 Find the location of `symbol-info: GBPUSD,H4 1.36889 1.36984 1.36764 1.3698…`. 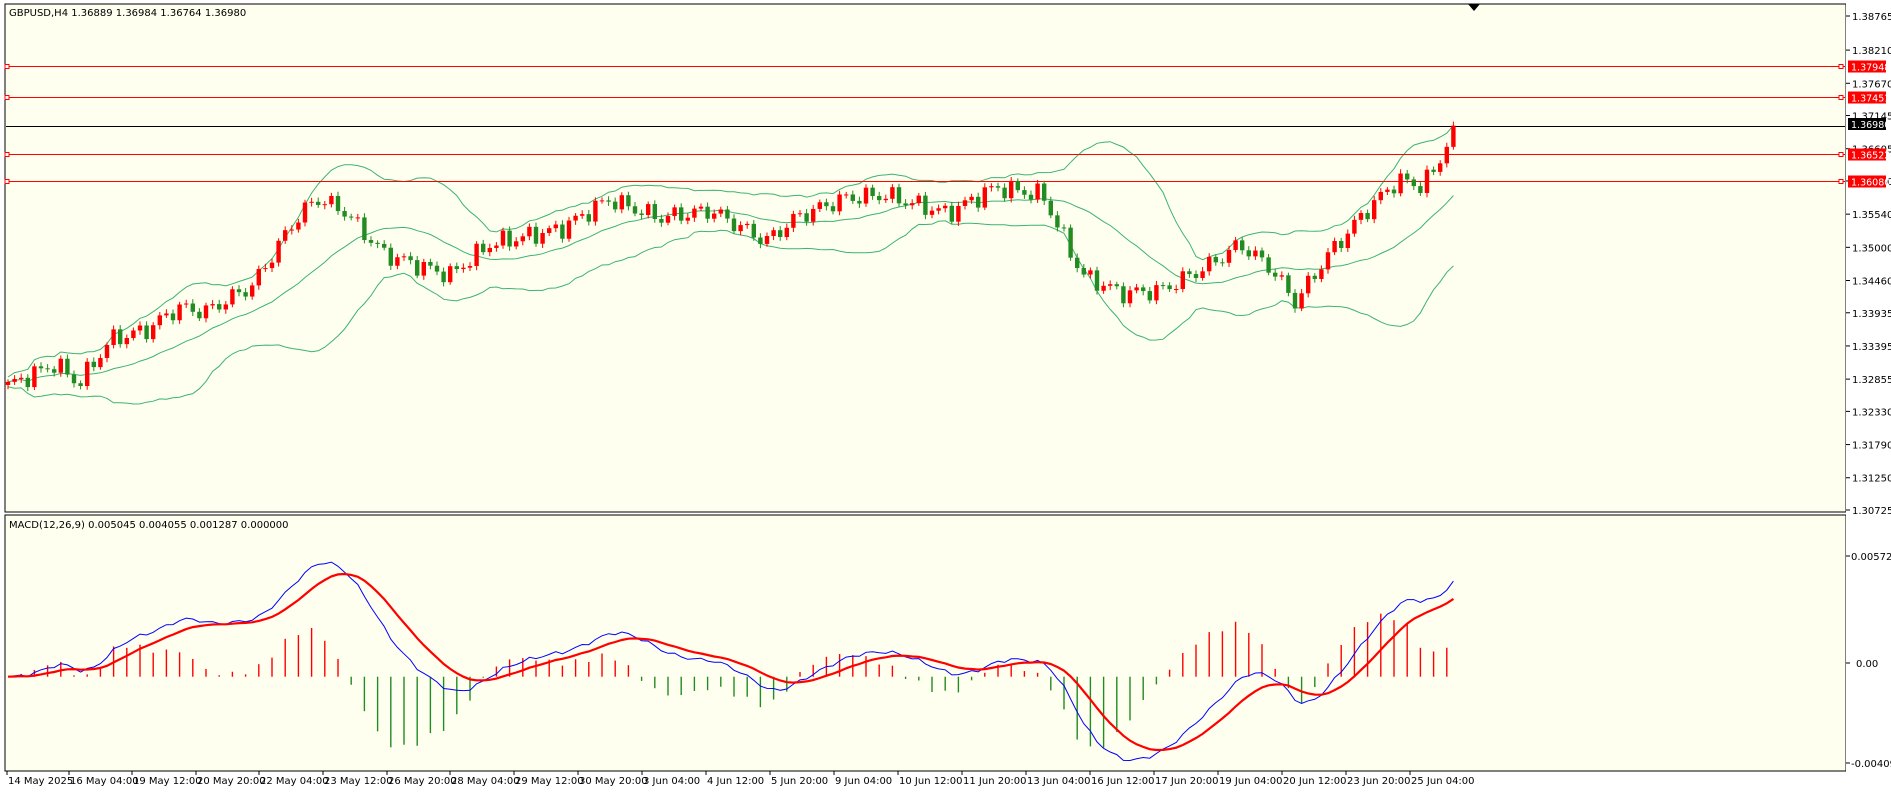

symbol-info: GBPUSD,H4 1.36889 1.36984 1.36764 1.3698… is located at coordinates (127, 13).